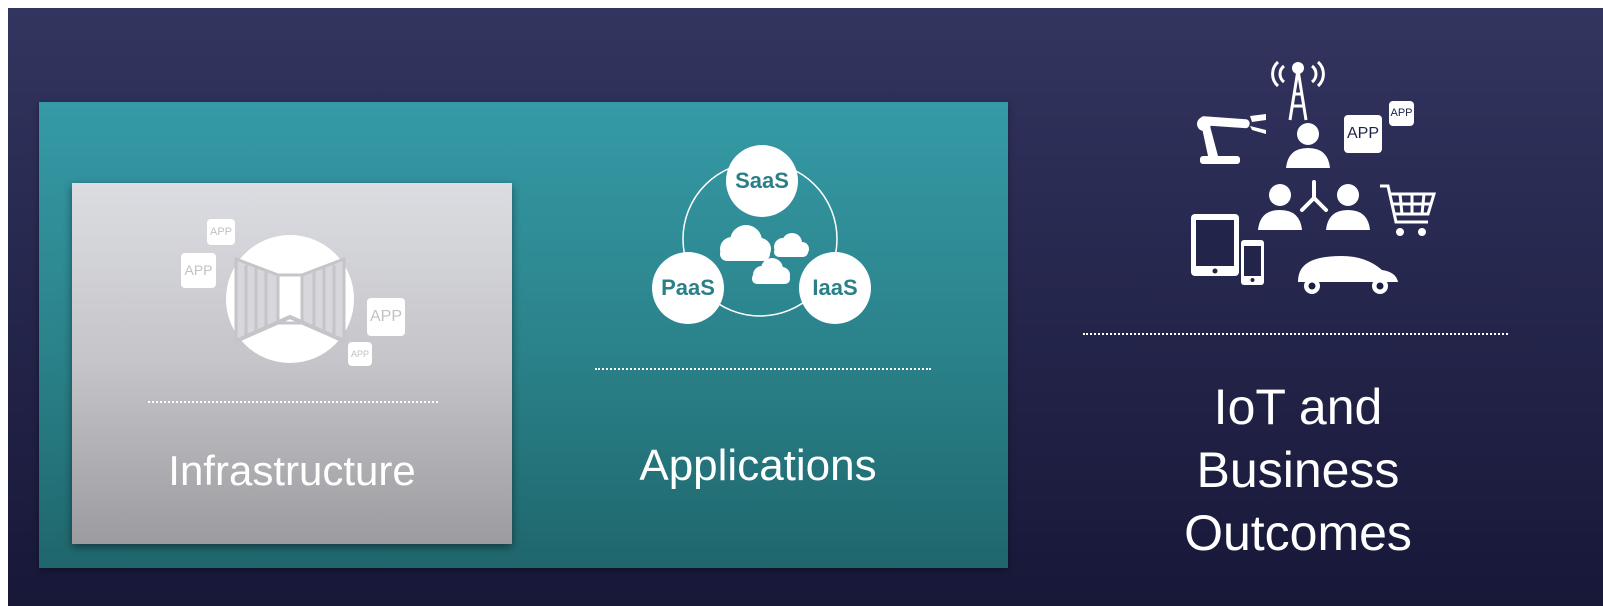 The image size is (1603, 606). Describe the element at coordinates (835, 288) in the screenshot. I see `iaas-circle: IaaS` at that location.